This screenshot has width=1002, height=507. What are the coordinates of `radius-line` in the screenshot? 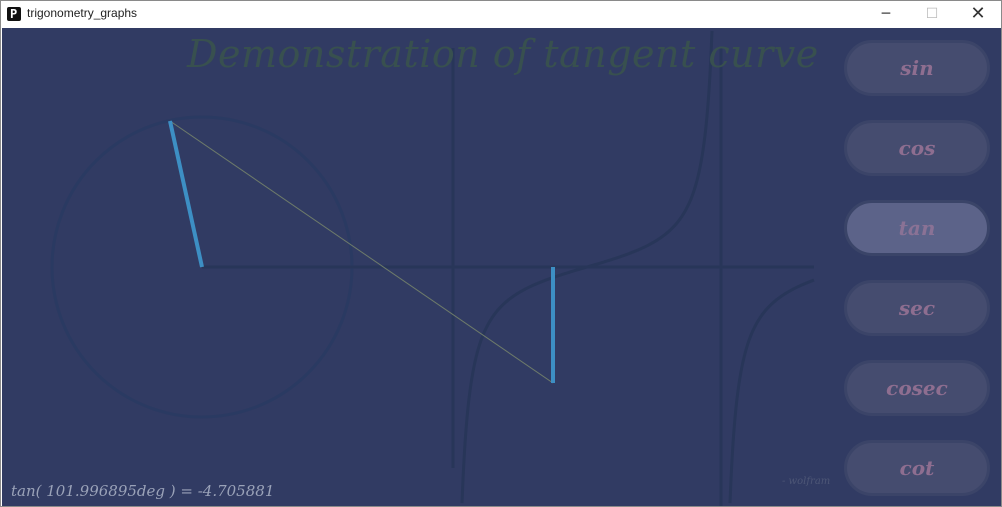 It's located at (186, 194).